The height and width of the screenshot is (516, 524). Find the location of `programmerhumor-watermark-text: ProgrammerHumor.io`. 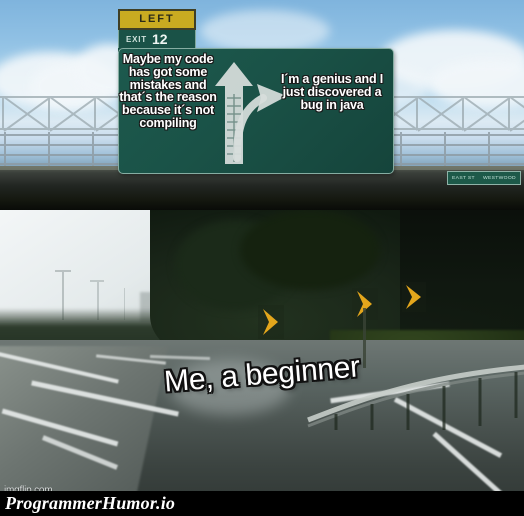

programmerhumor-watermark-text: ProgrammerHumor.io is located at coordinates (90, 503).